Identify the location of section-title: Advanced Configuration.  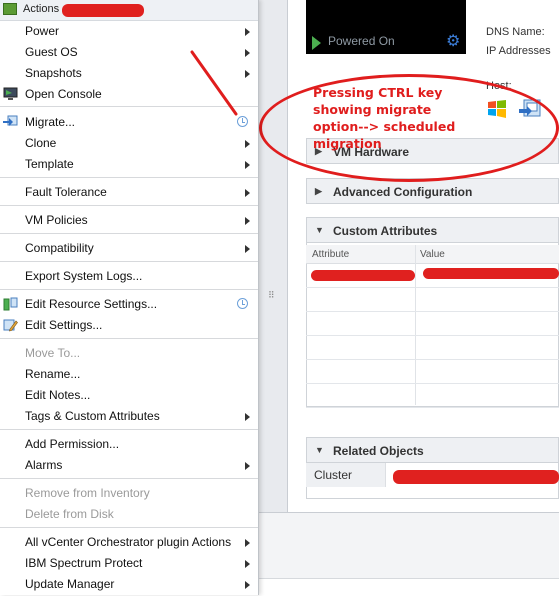
(403, 192).